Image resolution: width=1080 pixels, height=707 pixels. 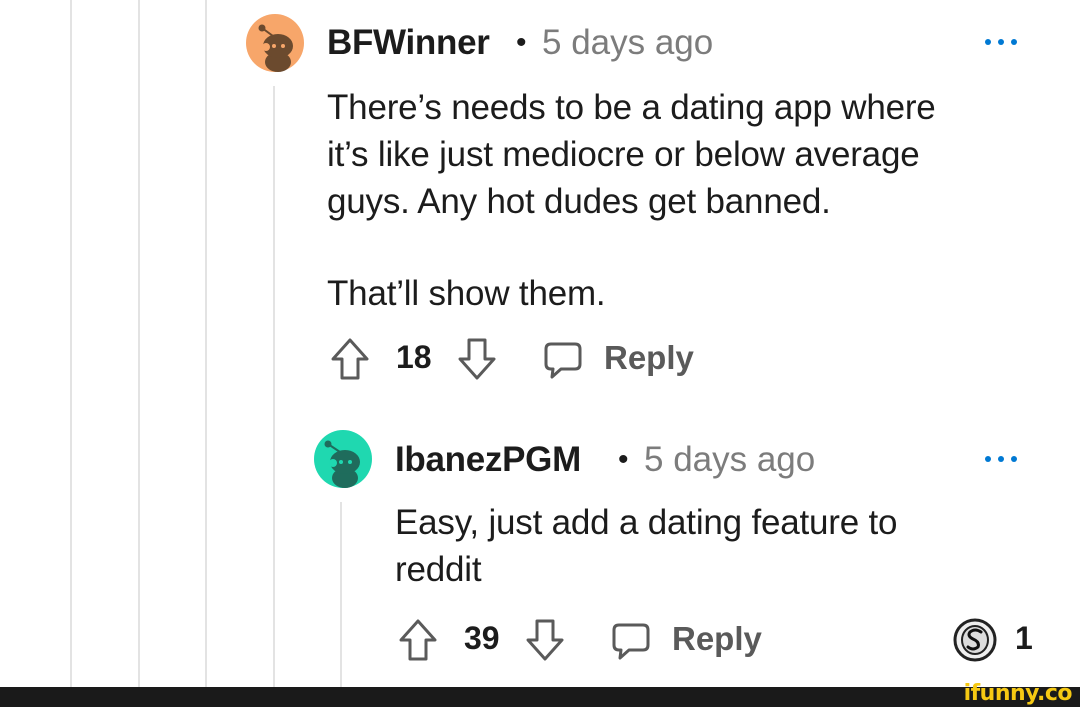 I want to click on comment-body-line: reddit, so click(x=438, y=569).